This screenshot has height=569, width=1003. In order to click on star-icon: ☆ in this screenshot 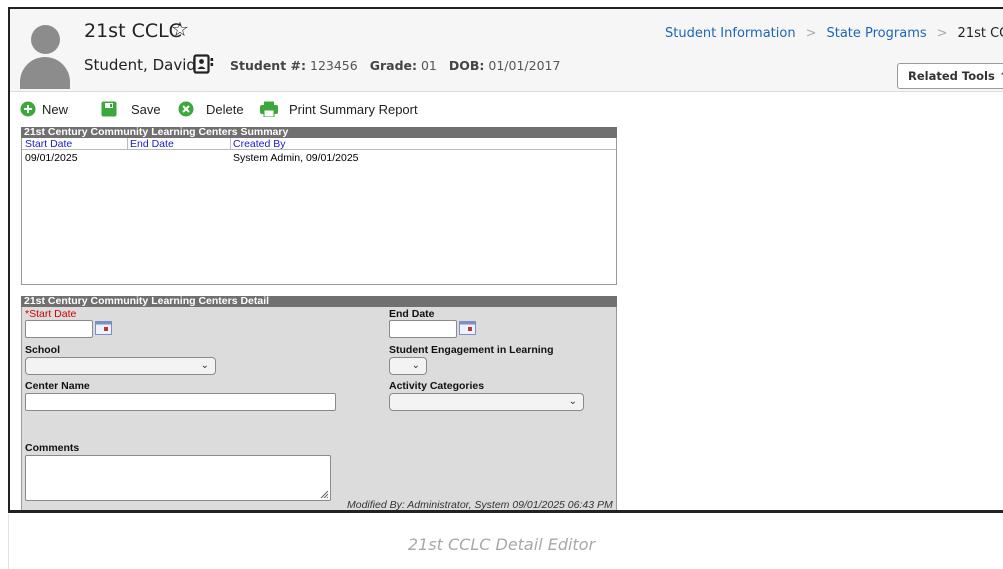, I will do `click(180, 29)`.